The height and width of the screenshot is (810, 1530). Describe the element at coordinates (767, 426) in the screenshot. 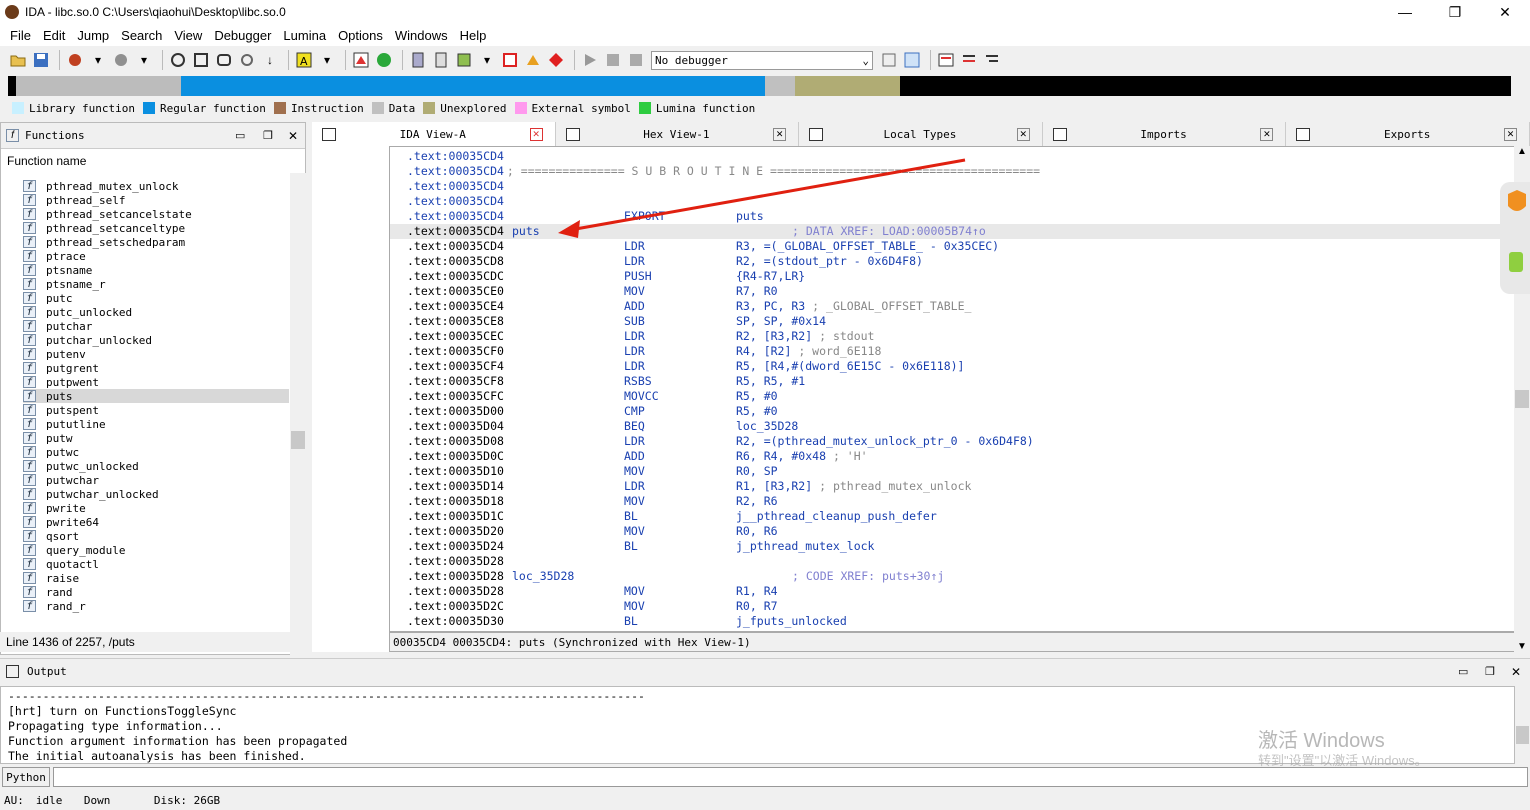

I see `operands: loc_35D28` at that location.